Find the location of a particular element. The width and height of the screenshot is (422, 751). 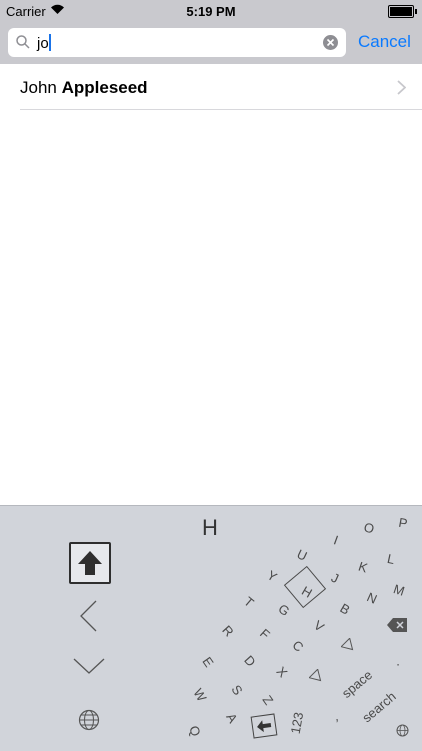

return-key is located at coordinates (264, 726).